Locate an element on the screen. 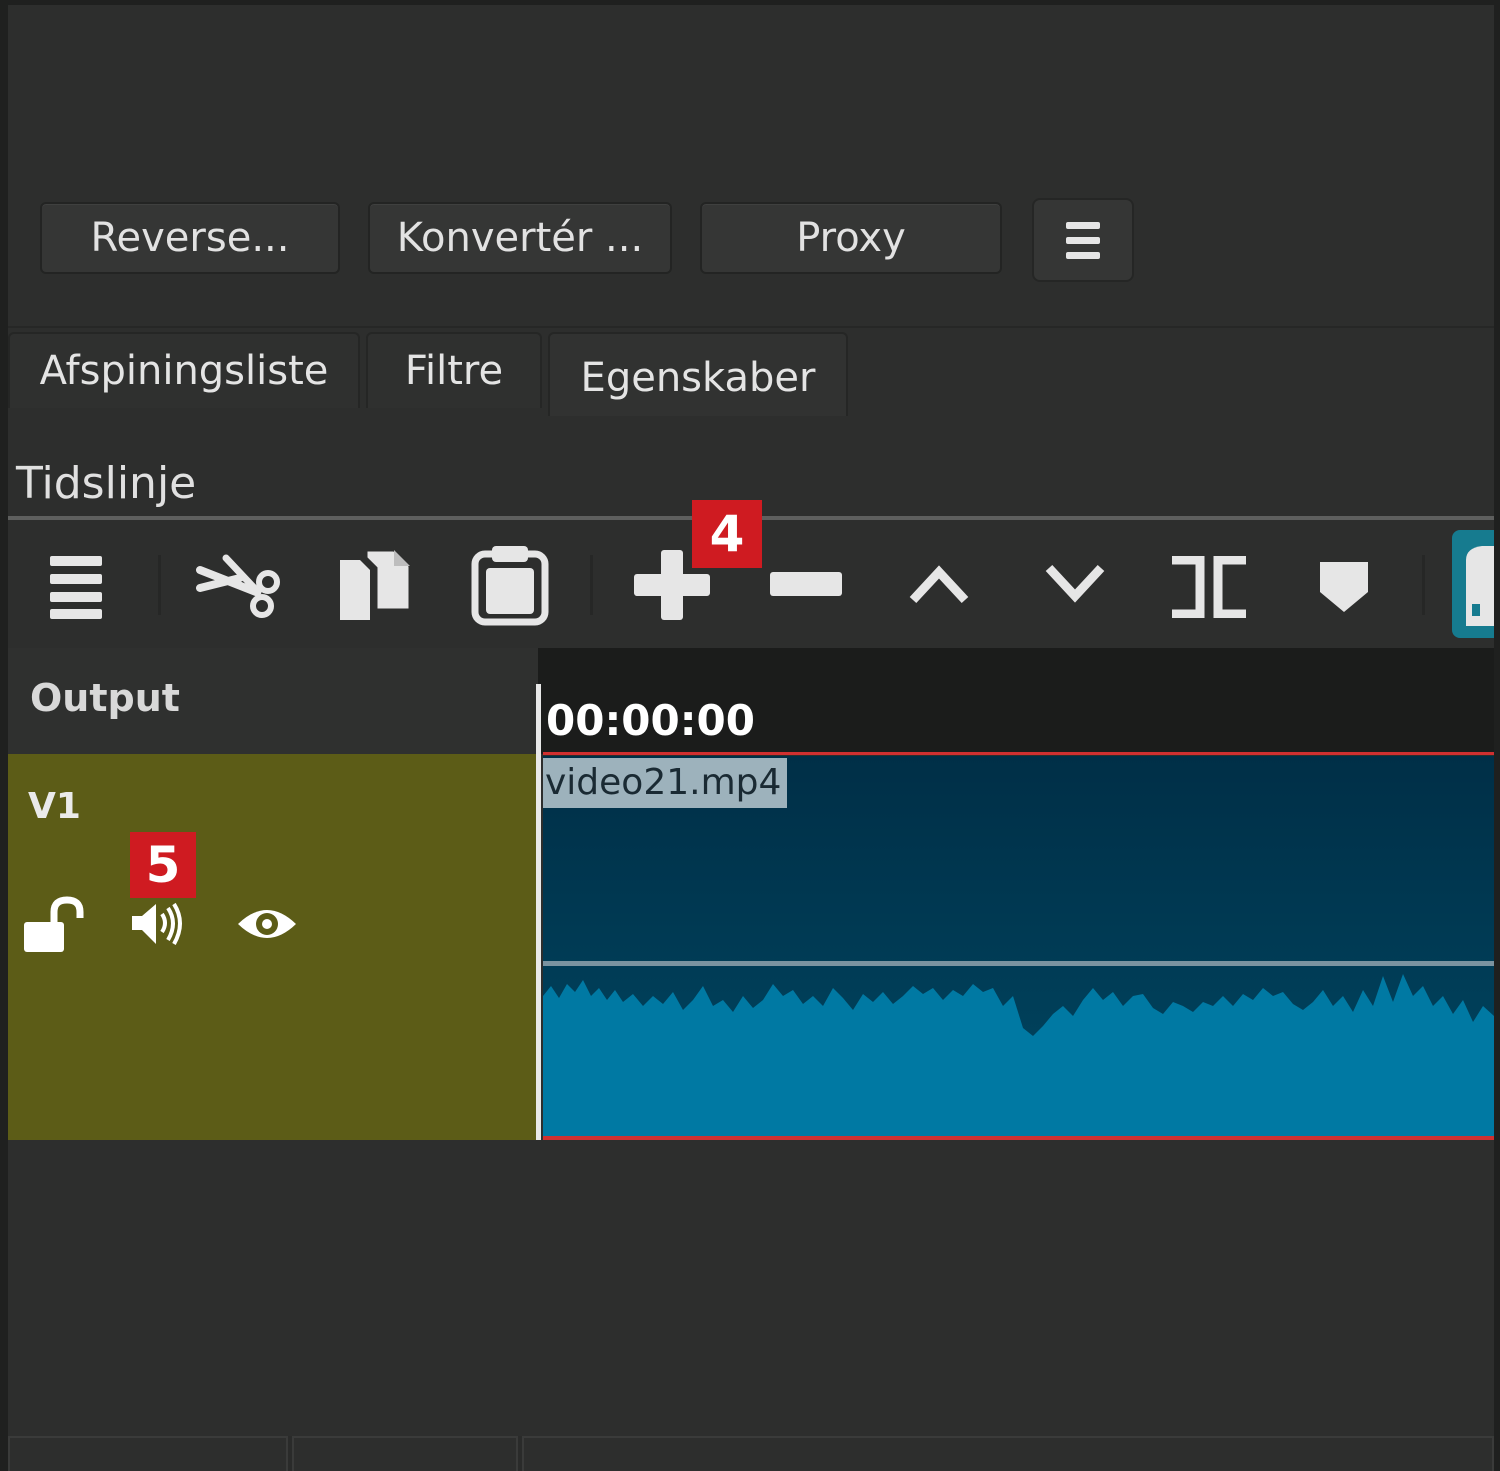  copy-icon is located at coordinates (376, 584).